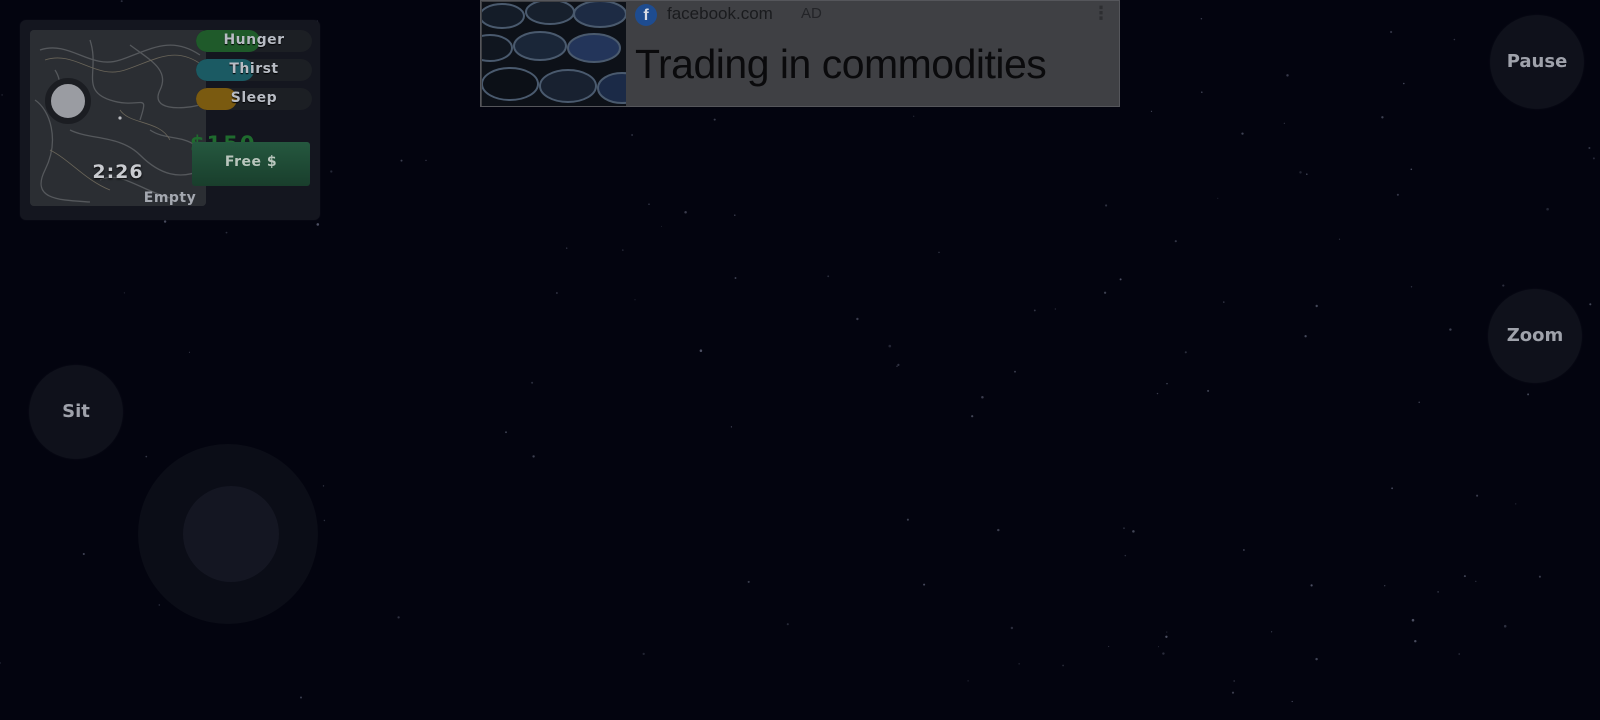  I want to click on zoom-button: Zoom, so click(1535, 336).